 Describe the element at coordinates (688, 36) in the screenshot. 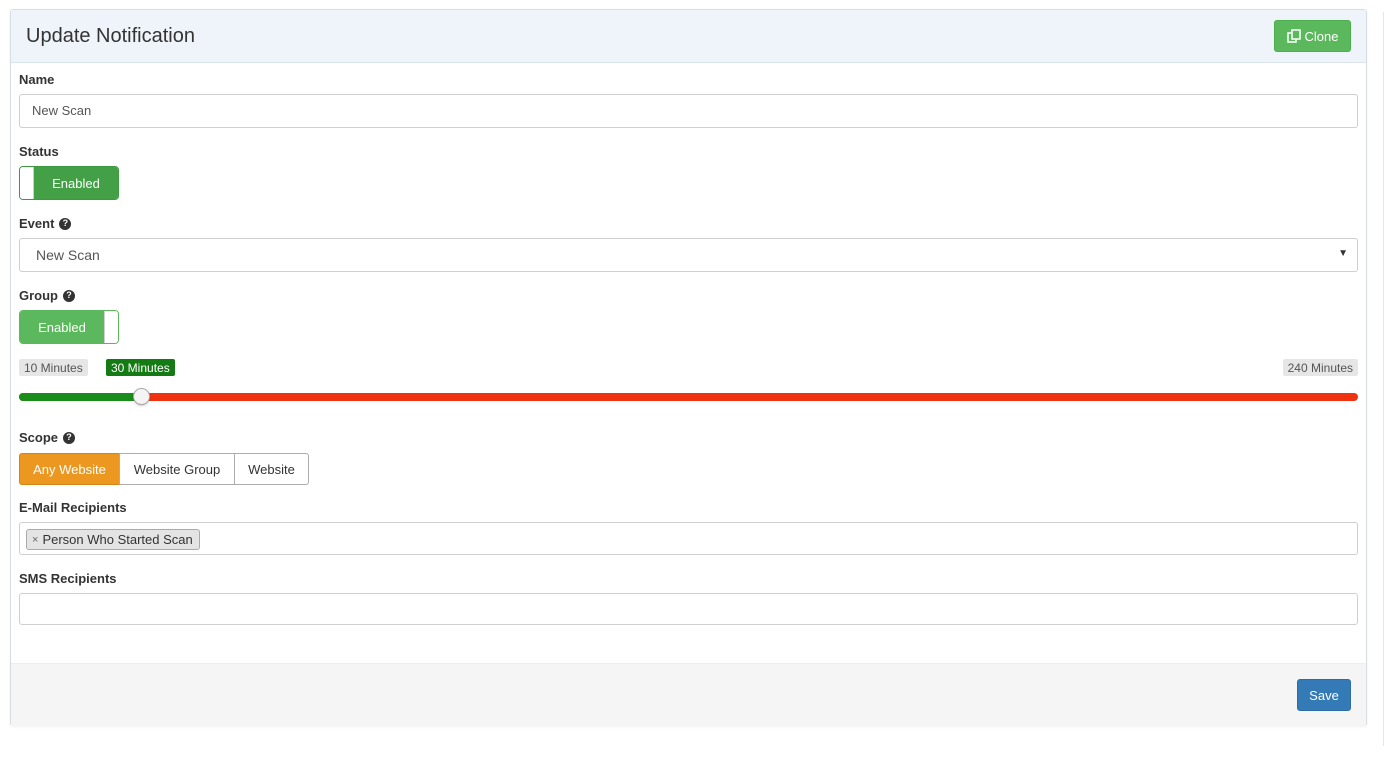

I see `panel-heading: Update Notification Clone` at that location.